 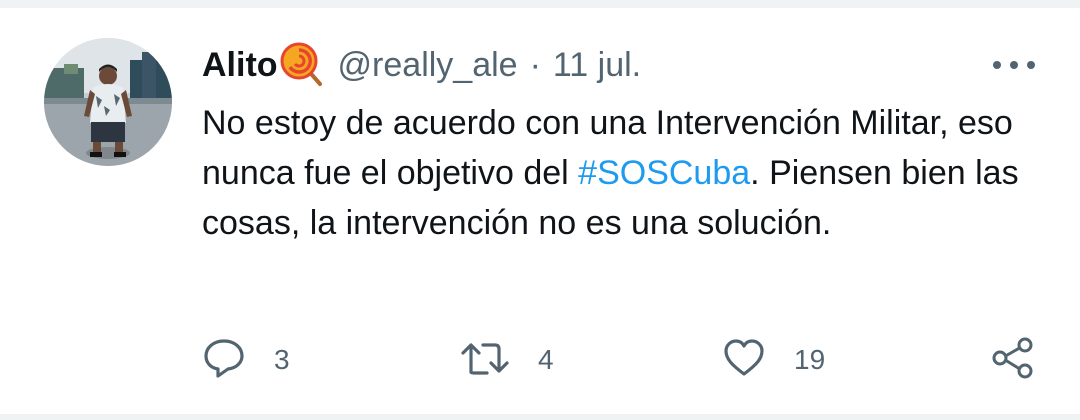 I want to click on reply-button: 3, so click(x=246, y=360).